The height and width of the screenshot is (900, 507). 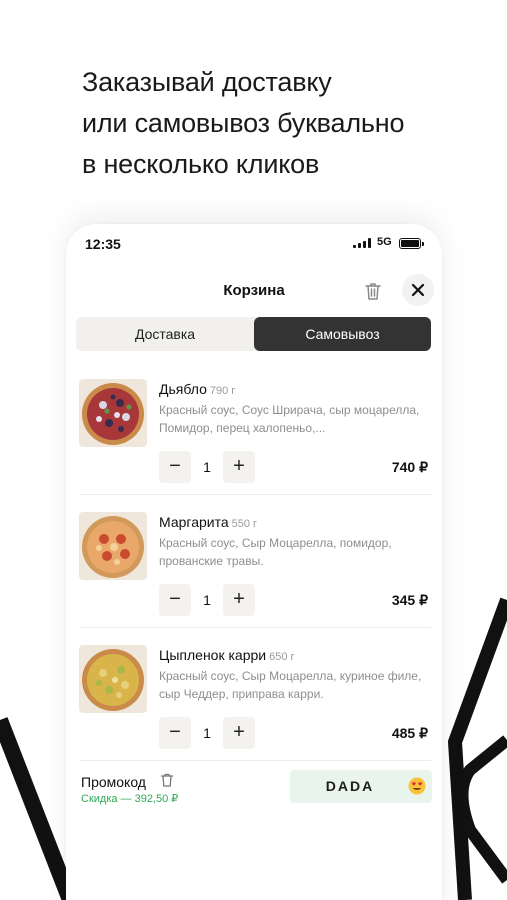 What do you see at coordinates (165, 334) in the screenshot?
I see `tab-delivery: Доставка` at bounding box center [165, 334].